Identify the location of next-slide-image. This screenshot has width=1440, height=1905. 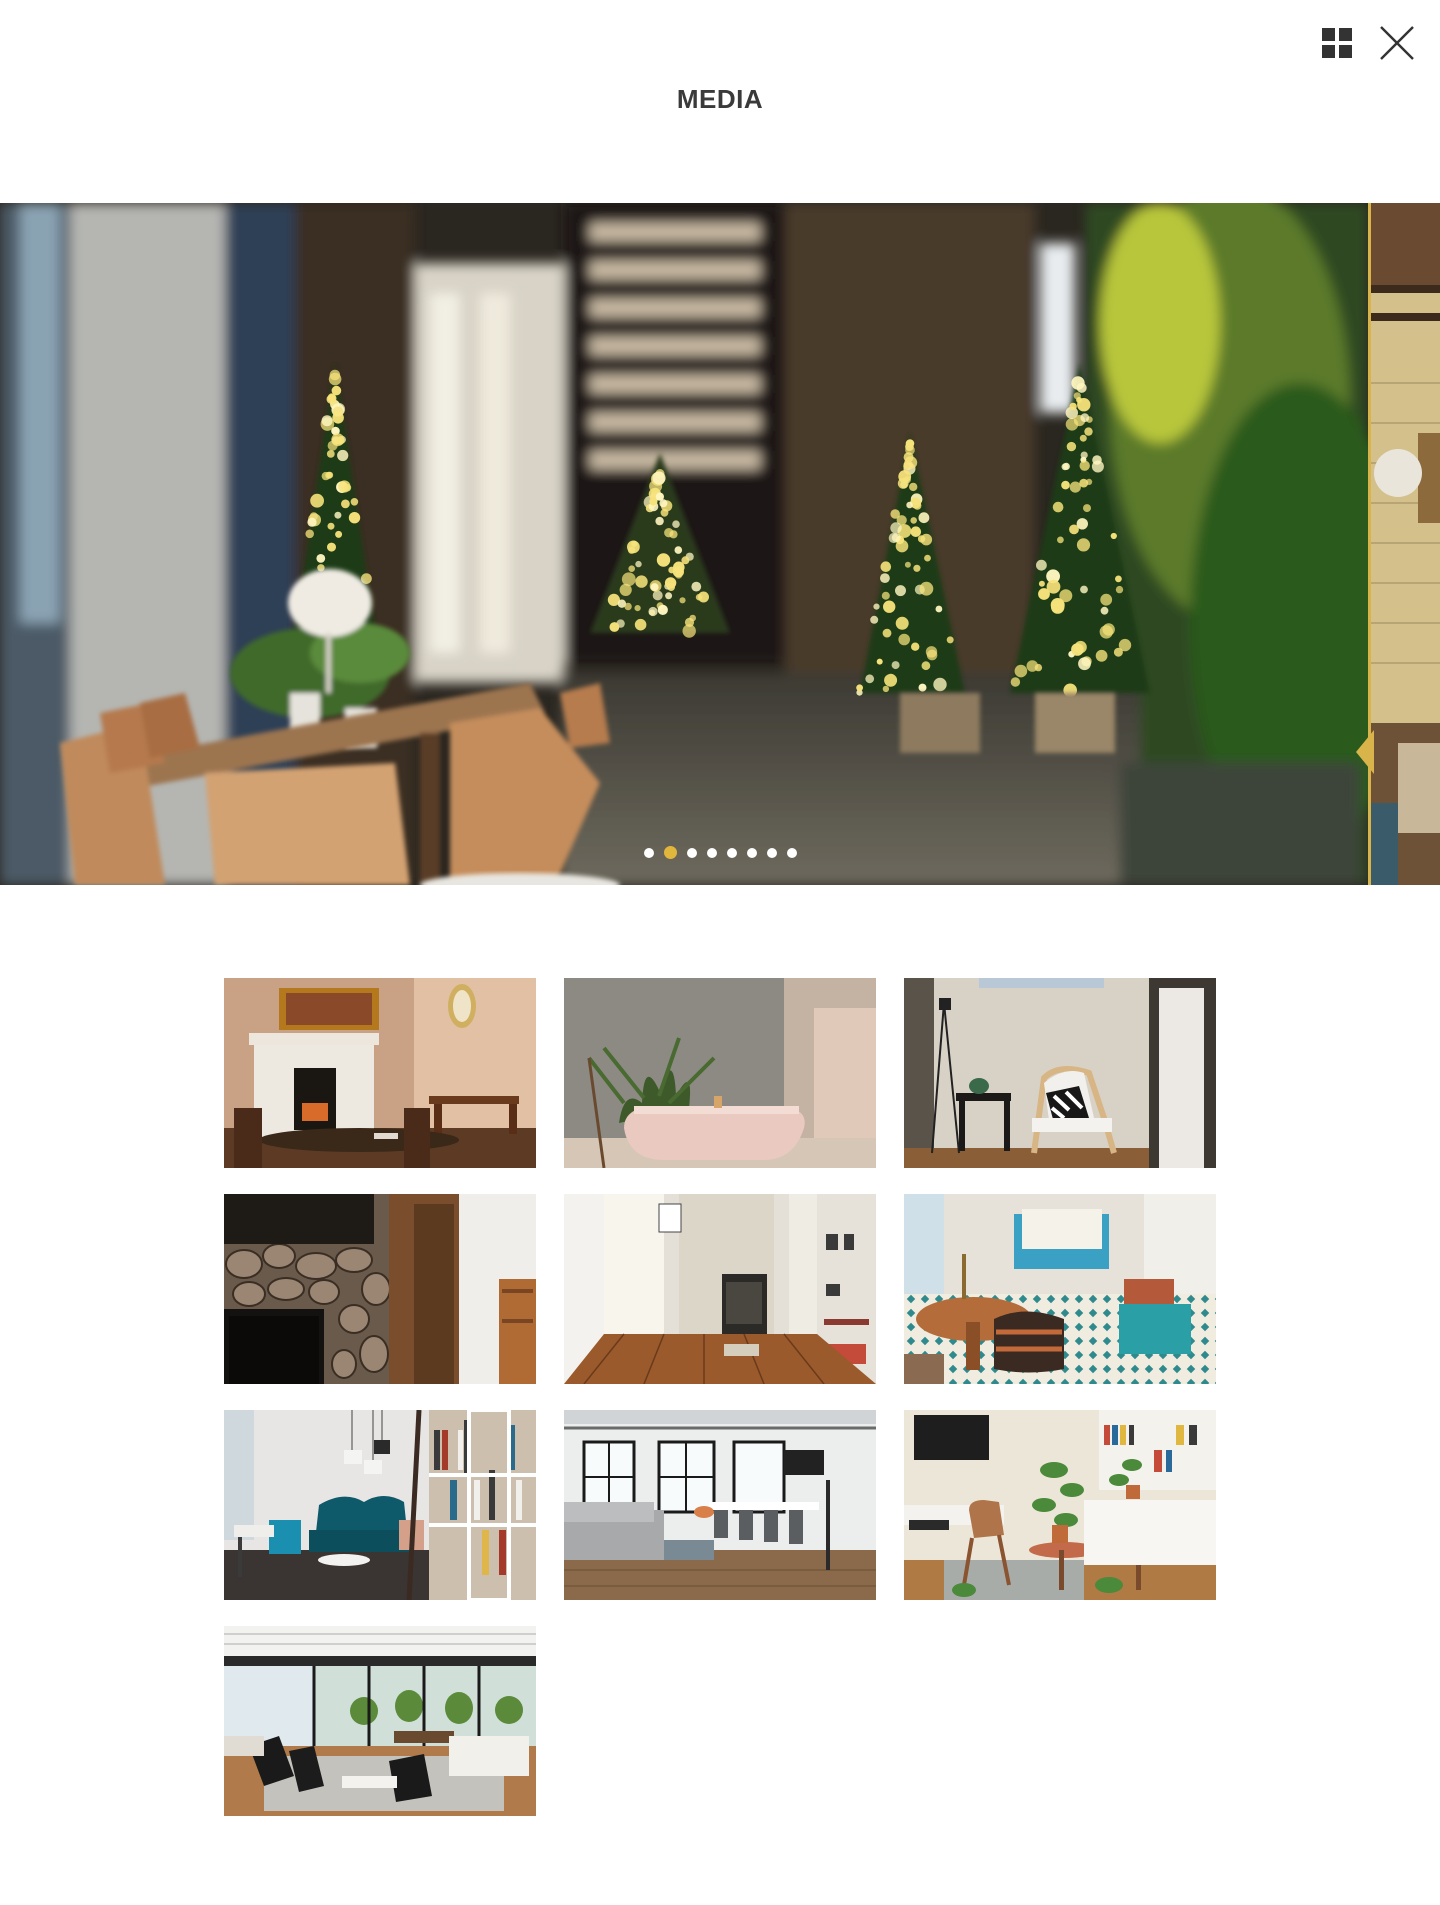
(1404, 544).